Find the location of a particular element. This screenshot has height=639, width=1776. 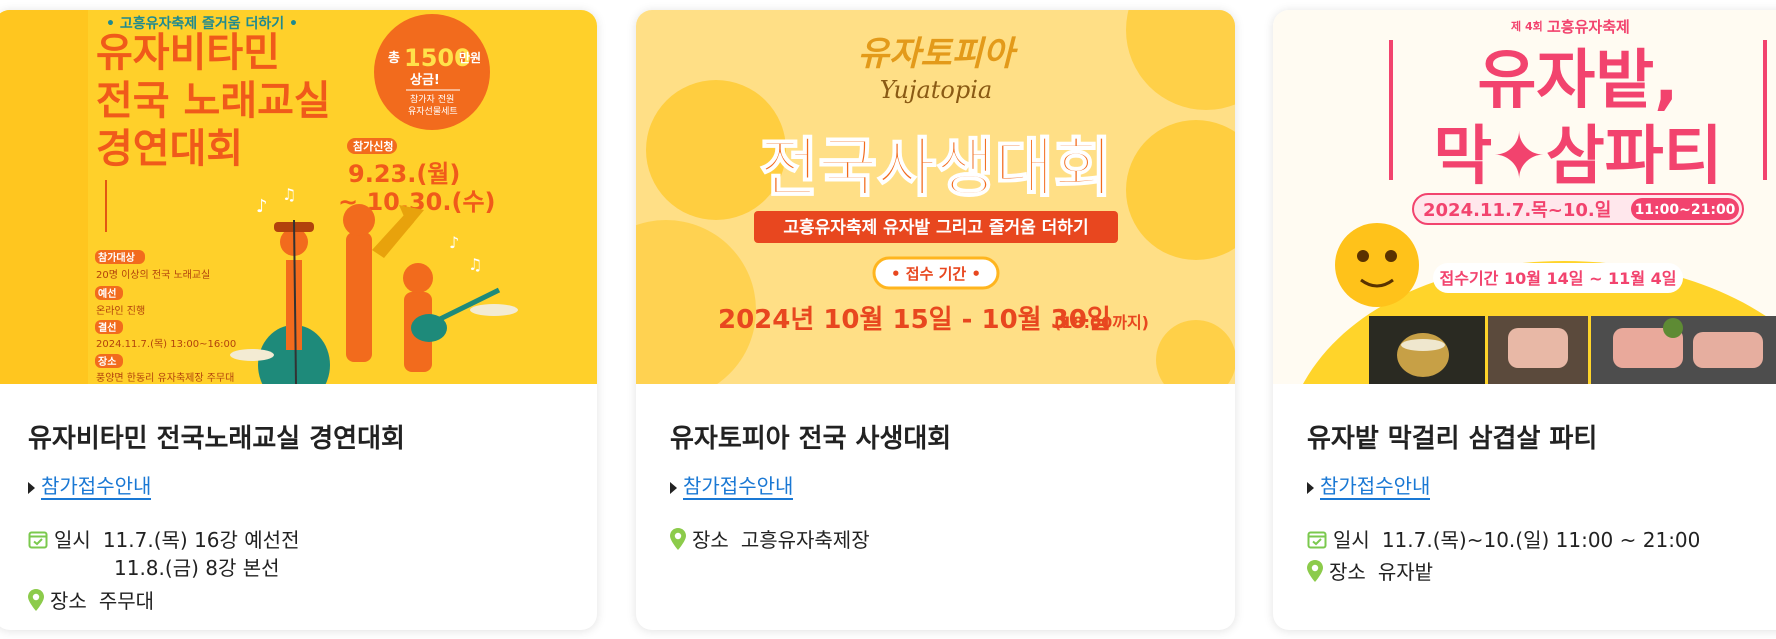

food-photos is located at coordinates (1572, 350).